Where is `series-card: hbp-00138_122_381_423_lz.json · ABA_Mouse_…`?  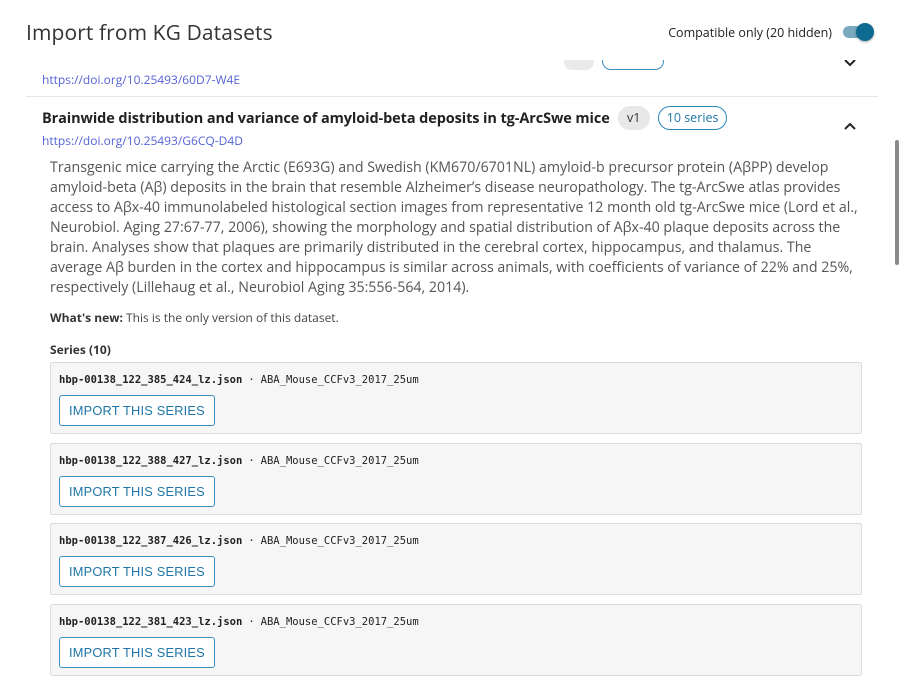 series-card: hbp-00138_122_381_423_lz.json · ABA_Mouse_… is located at coordinates (456, 640).